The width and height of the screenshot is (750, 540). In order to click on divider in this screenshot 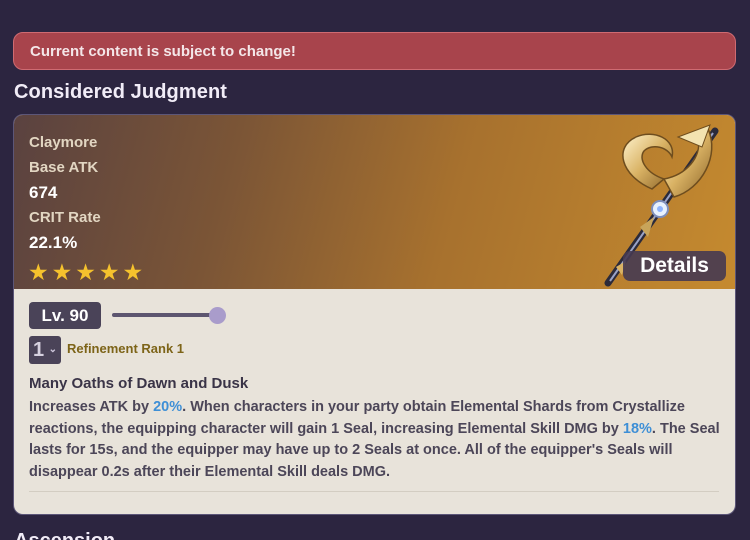, I will do `click(374, 491)`.